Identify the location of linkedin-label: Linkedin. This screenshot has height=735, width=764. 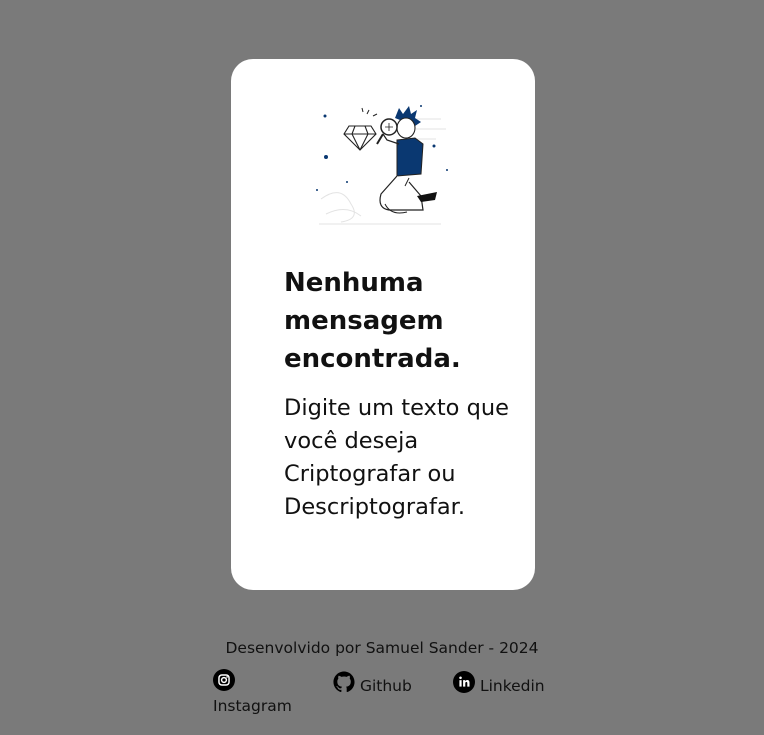
(512, 686).